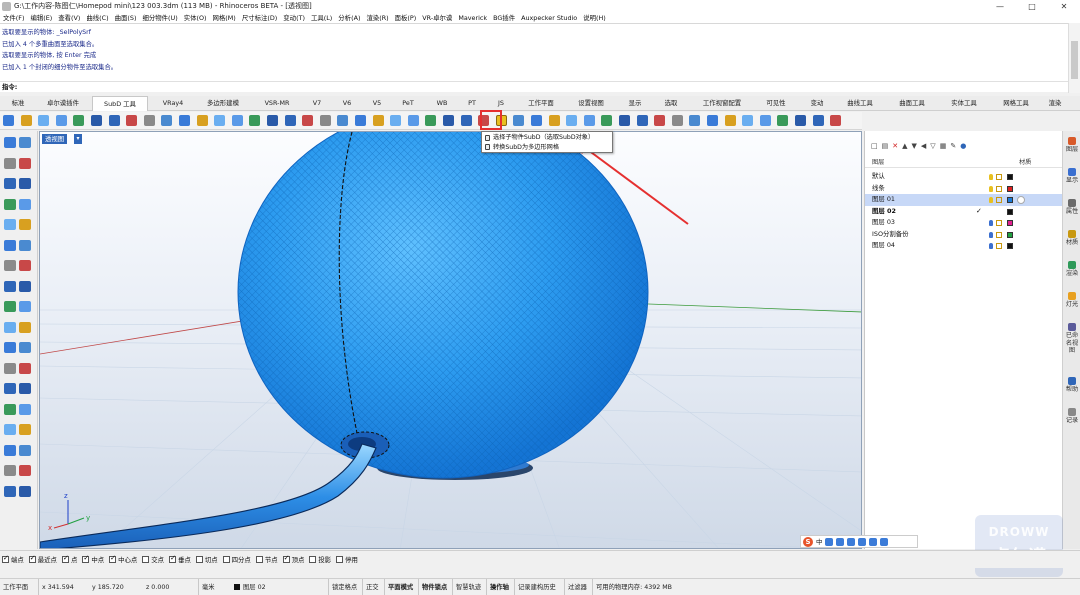 This screenshot has height=595, width=1080. Describe the element at coordinates (914, 146) in the screenshot. I see `move-down-icon: ▼` at that location.